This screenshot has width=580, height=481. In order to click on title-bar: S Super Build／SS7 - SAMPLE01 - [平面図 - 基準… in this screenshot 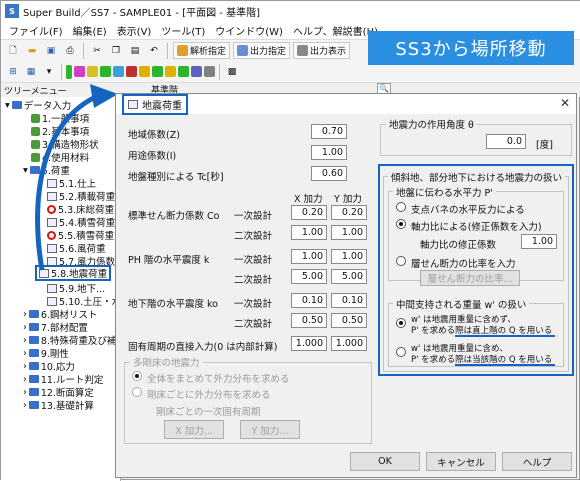, I will do `click(290, 11)`.